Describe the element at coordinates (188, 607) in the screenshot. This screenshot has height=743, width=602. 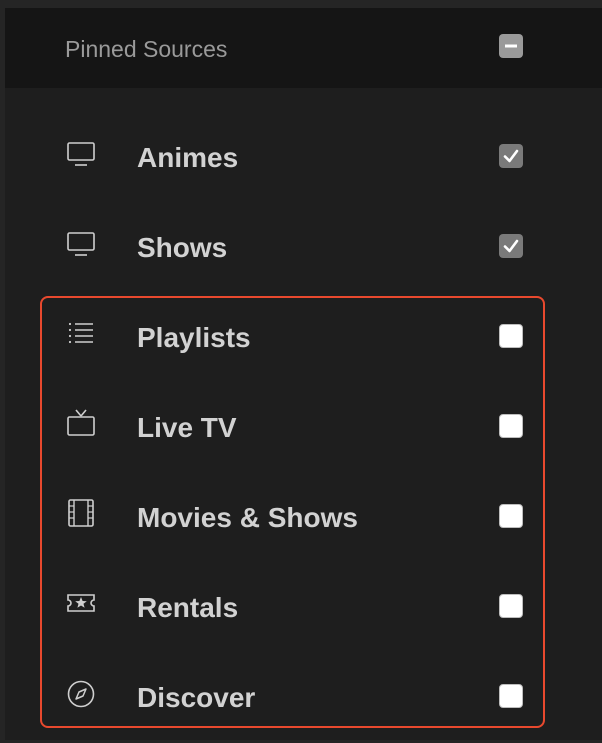
I see `source-label: Rentals` at that location.